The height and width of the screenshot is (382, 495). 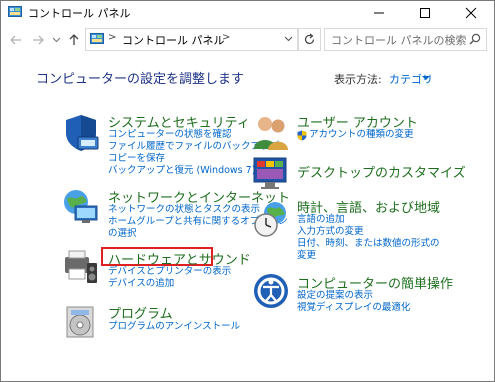 I want to click on link-get-recommendations: 設定の提案の表示, so click(x=335, y=296).